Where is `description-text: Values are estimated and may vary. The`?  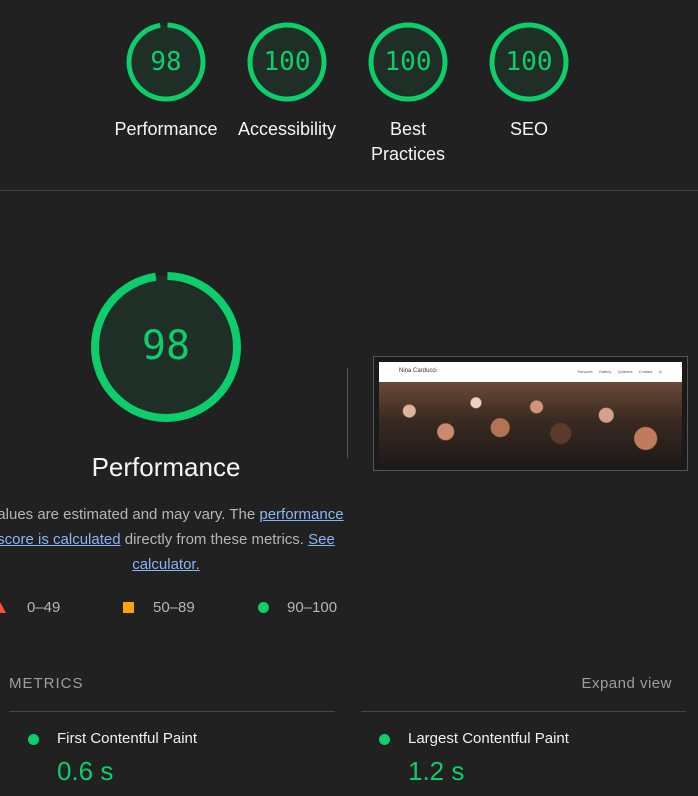 description-text: Values are estimated and may vary. The is located at coordinates (130, 514).